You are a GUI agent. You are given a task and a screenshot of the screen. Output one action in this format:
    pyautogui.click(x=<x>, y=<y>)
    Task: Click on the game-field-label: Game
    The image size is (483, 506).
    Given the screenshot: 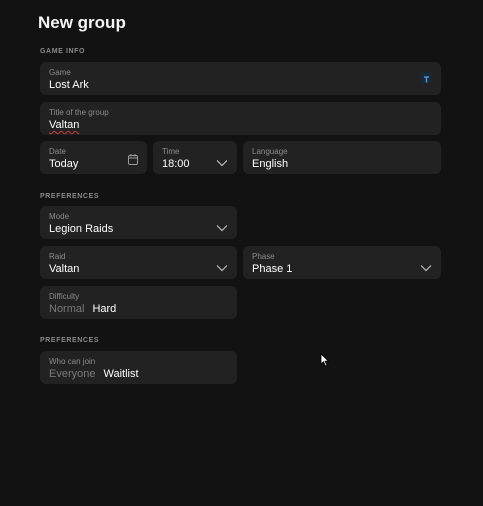 What is the action you would take?
    pyautogui.click(x=60, y=72)
    